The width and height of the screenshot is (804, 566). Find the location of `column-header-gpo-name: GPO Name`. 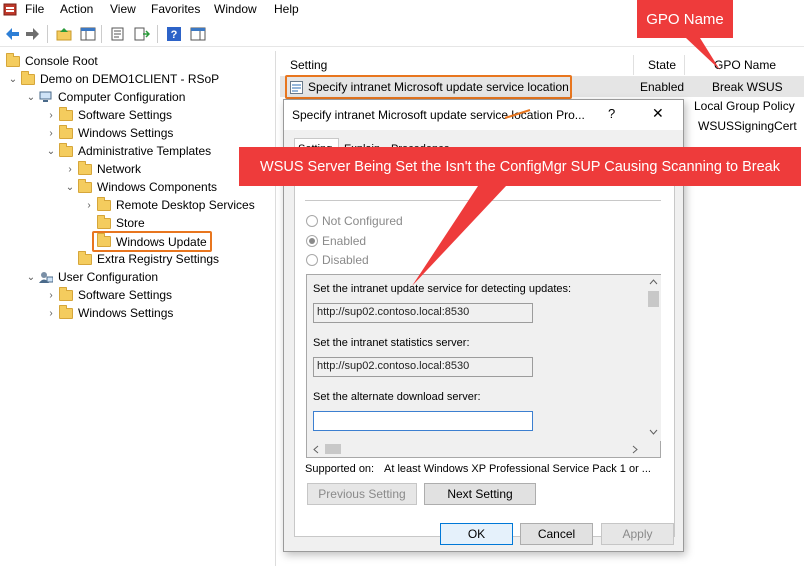

column-header-gpo-name: GPO Name is located at coordinates (745, 65).